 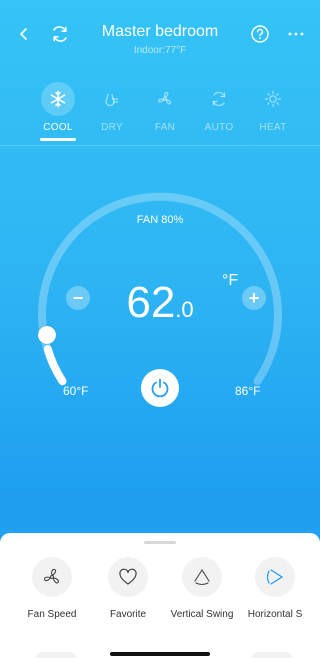 I want to click on target-temperature: 62.0, so click(x=160, y=303).